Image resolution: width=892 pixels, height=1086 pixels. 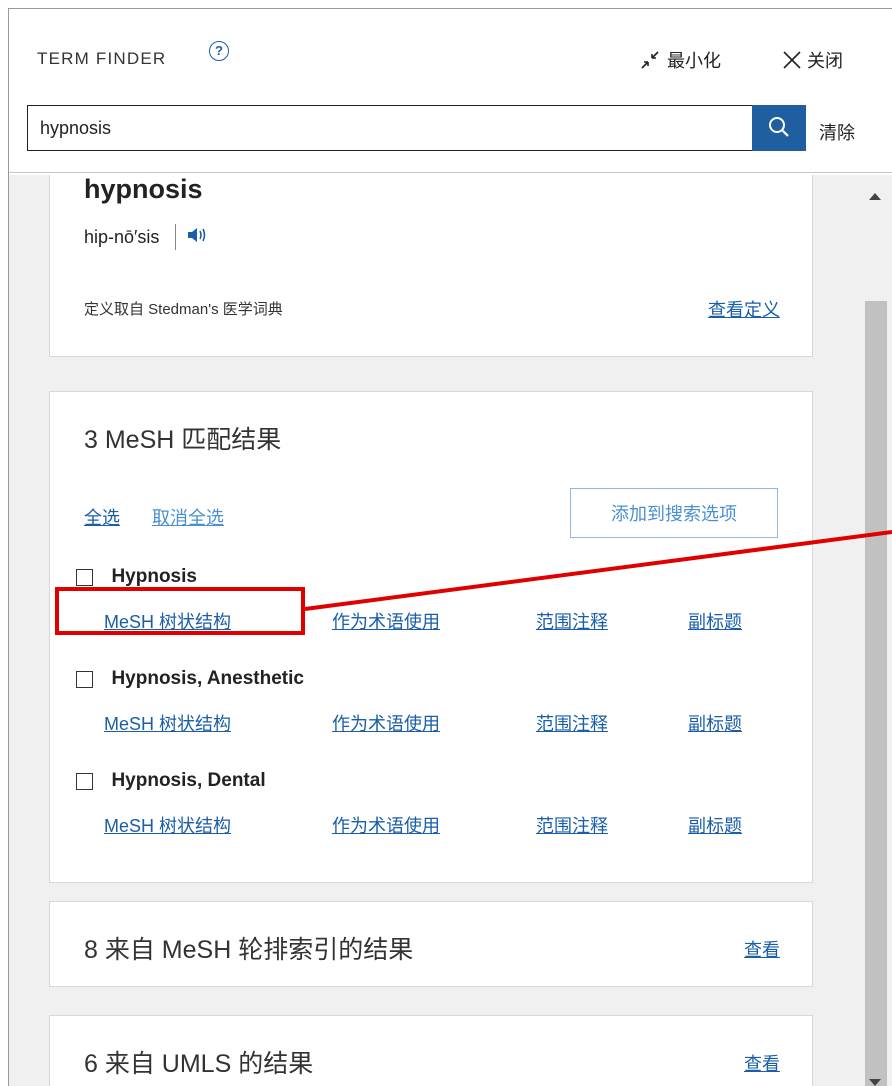 I want to click on close-button: 关闭, so click(x=812, y=60).